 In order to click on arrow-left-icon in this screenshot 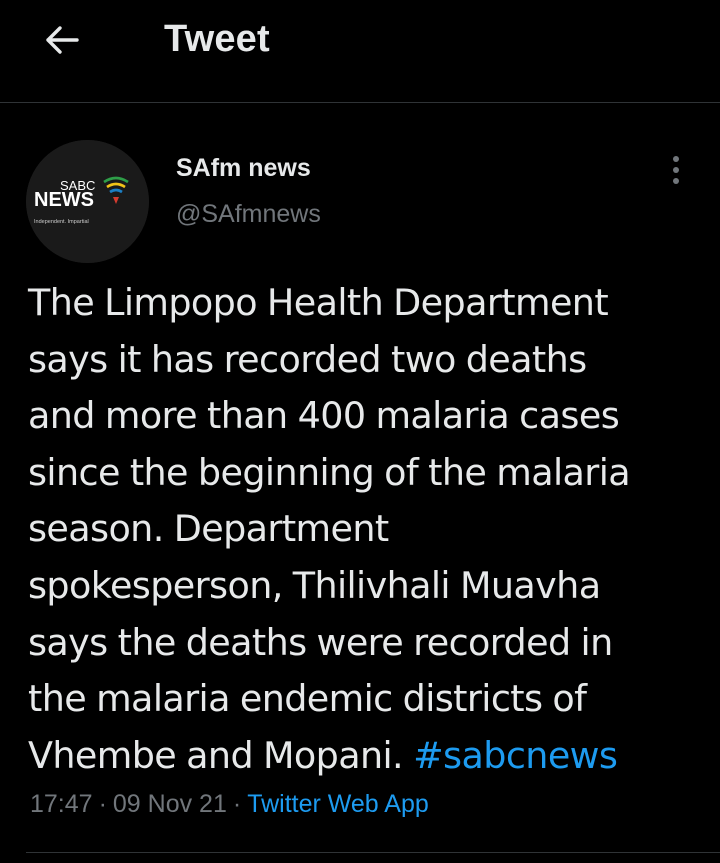, I will do `click(62, 42)`.